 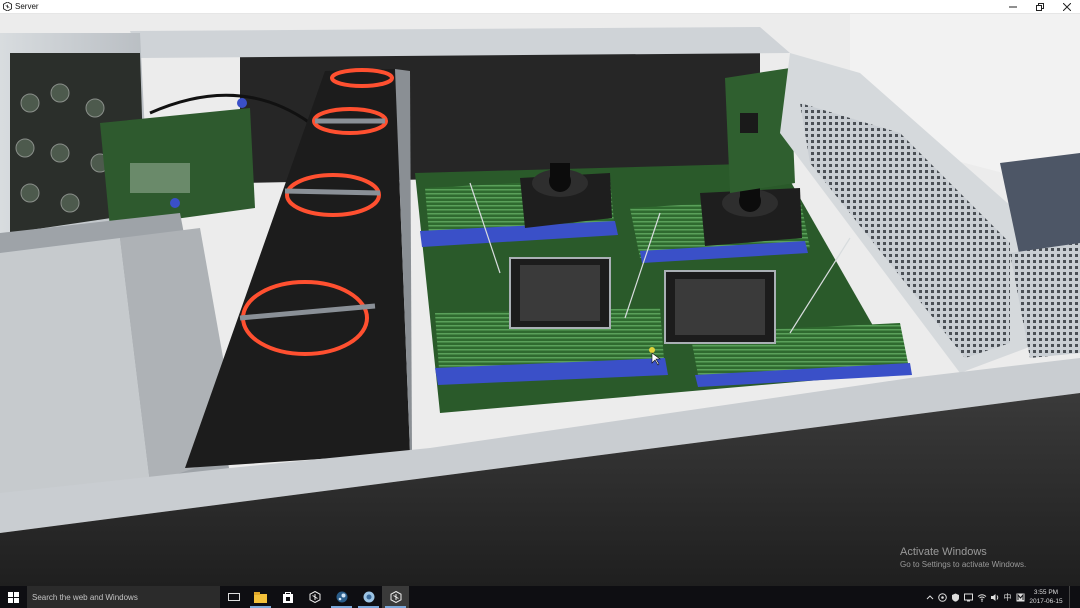 I want to click on close-button, so click(x=1066, y=6).